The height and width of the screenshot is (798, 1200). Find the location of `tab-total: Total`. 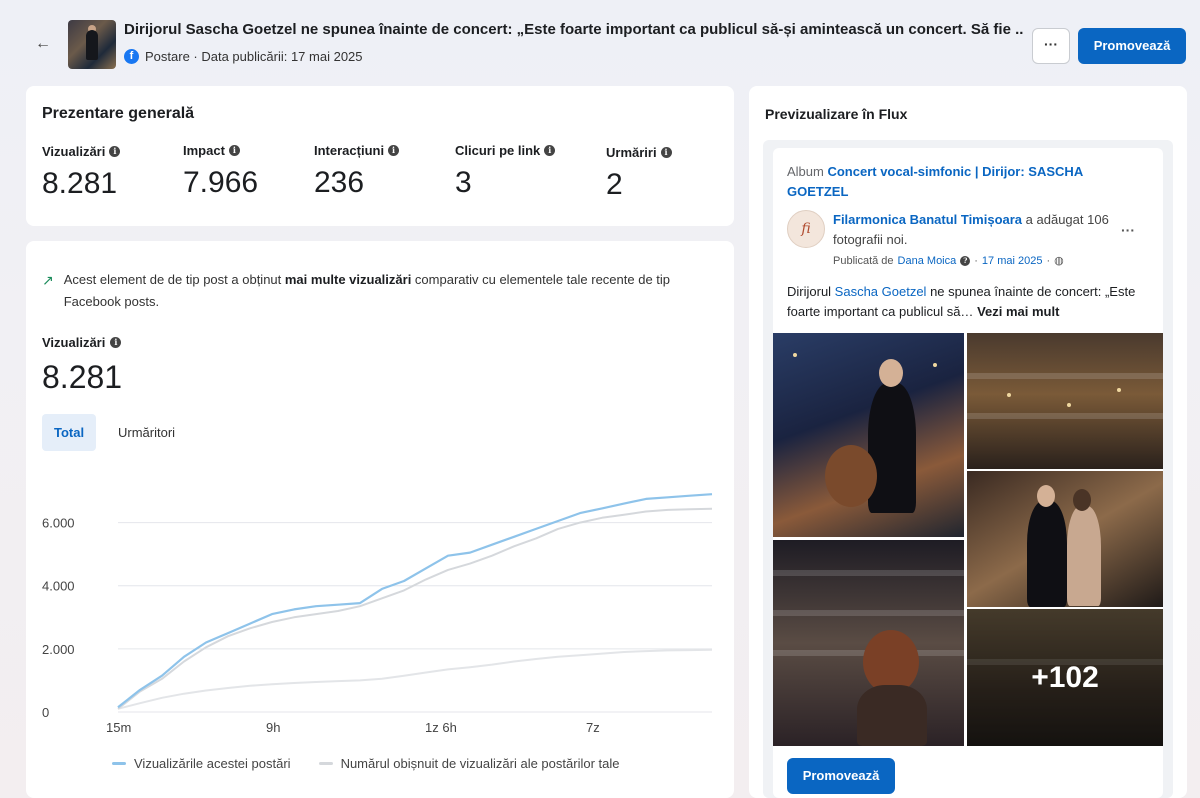

tab-total: Total is located at coordinates (69, 432).